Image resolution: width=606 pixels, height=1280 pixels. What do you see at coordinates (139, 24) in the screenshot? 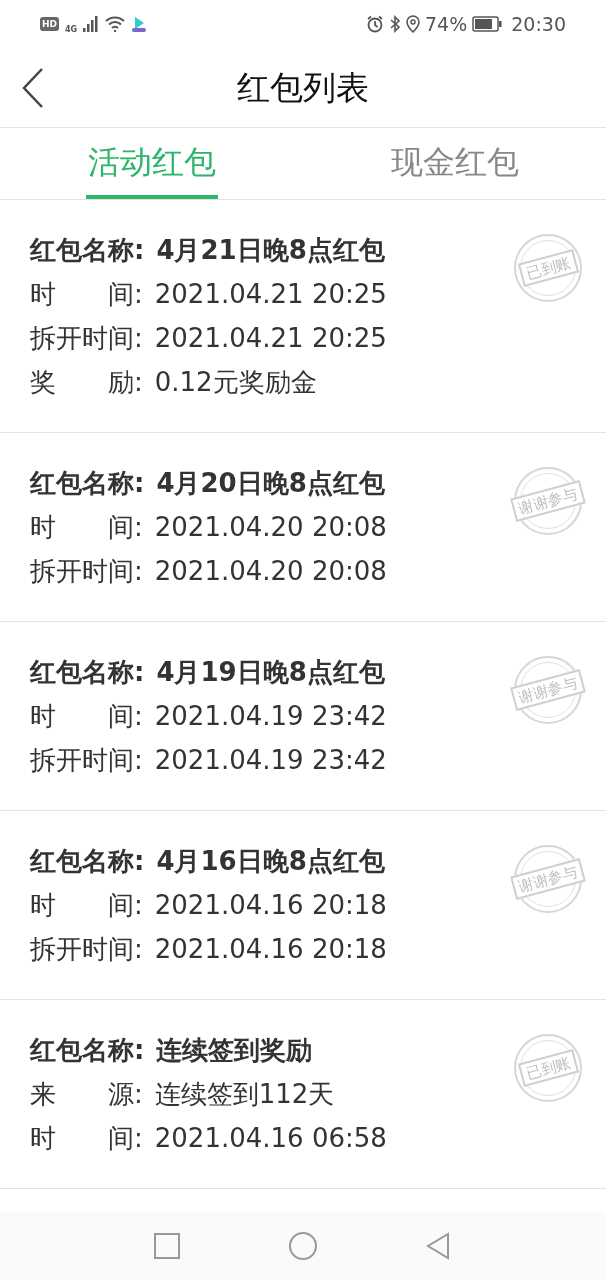
I see `app-icon` at bounding box center [139, 24].